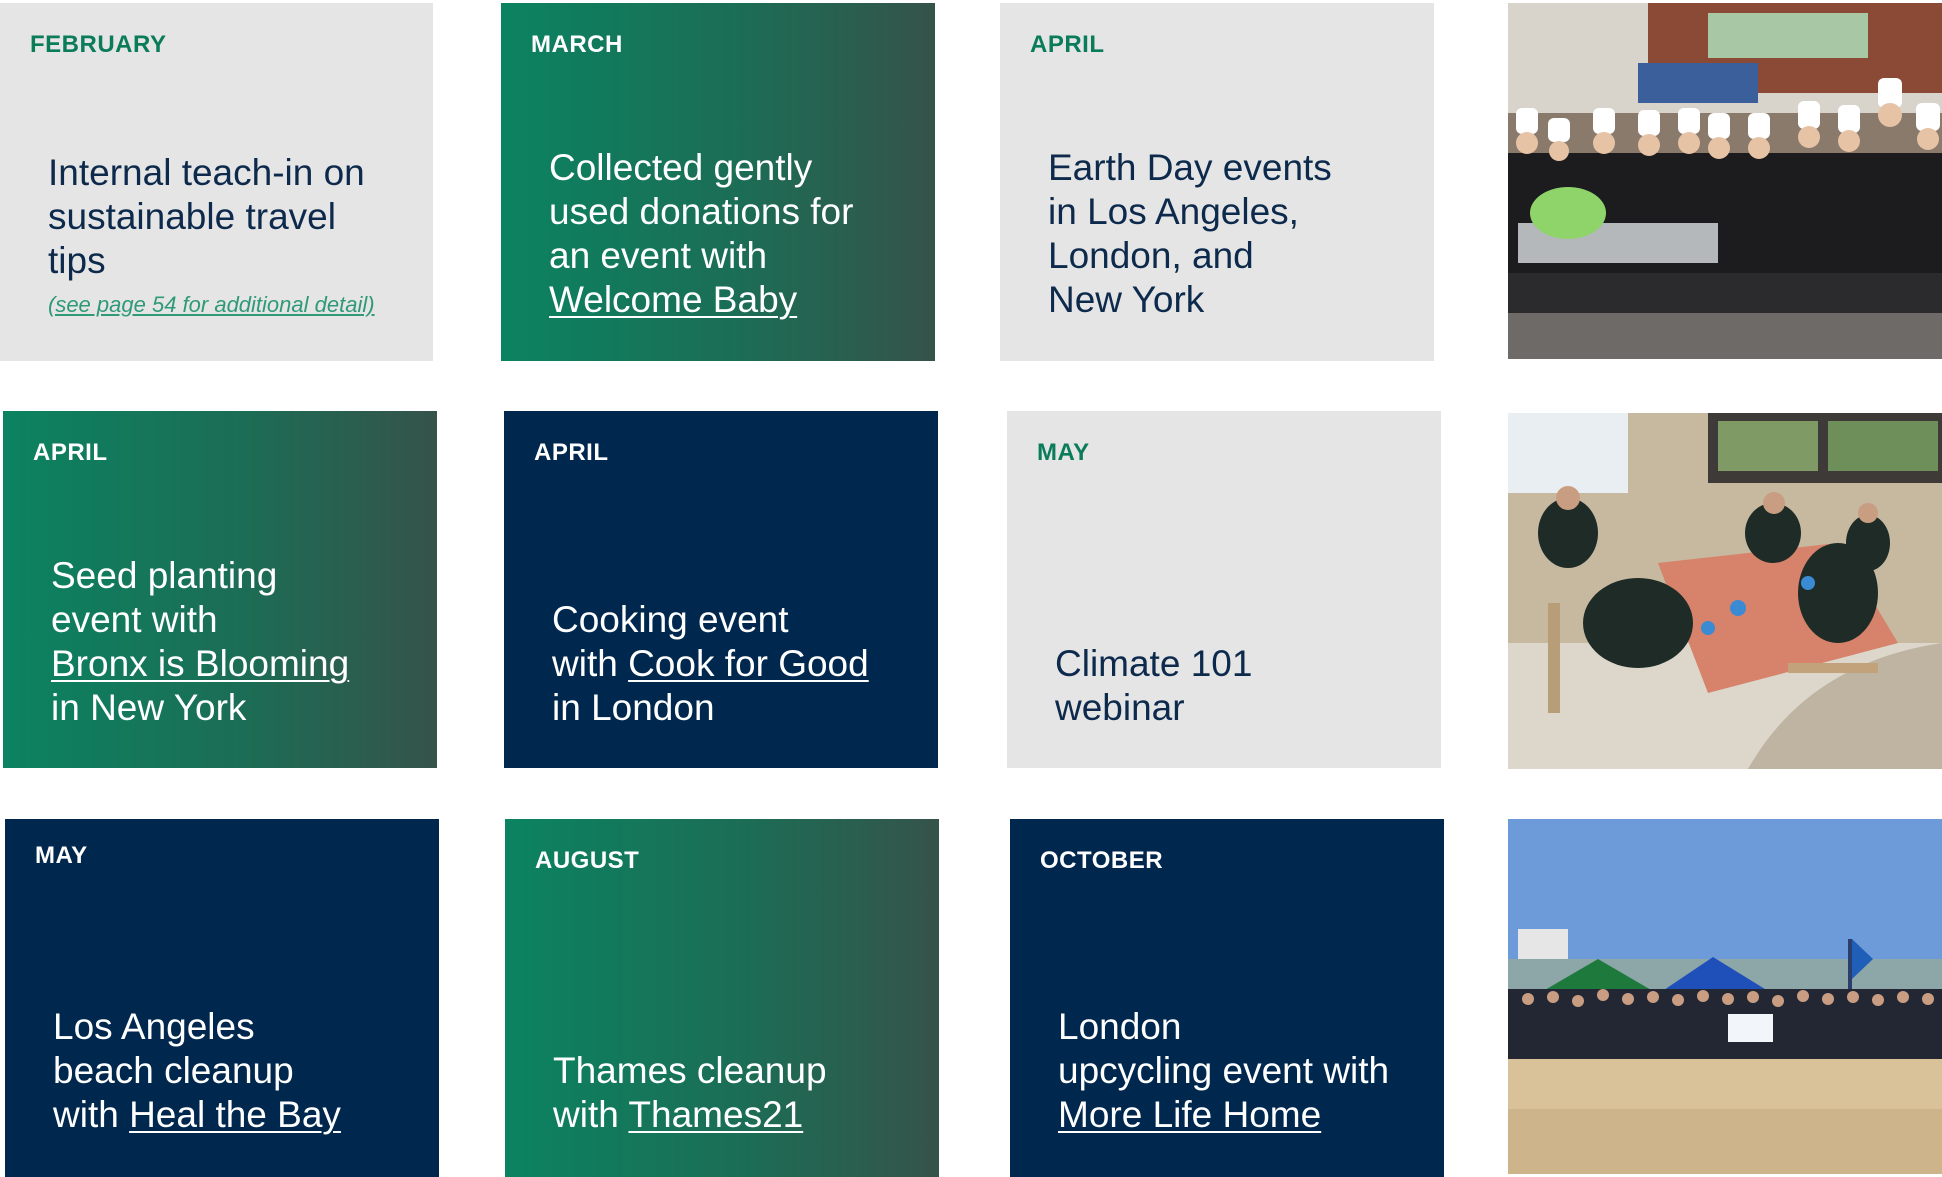  Describe the element at coordinates (715, 1114) in the screenshot. I see `thames21-link: Thames21` at that location.